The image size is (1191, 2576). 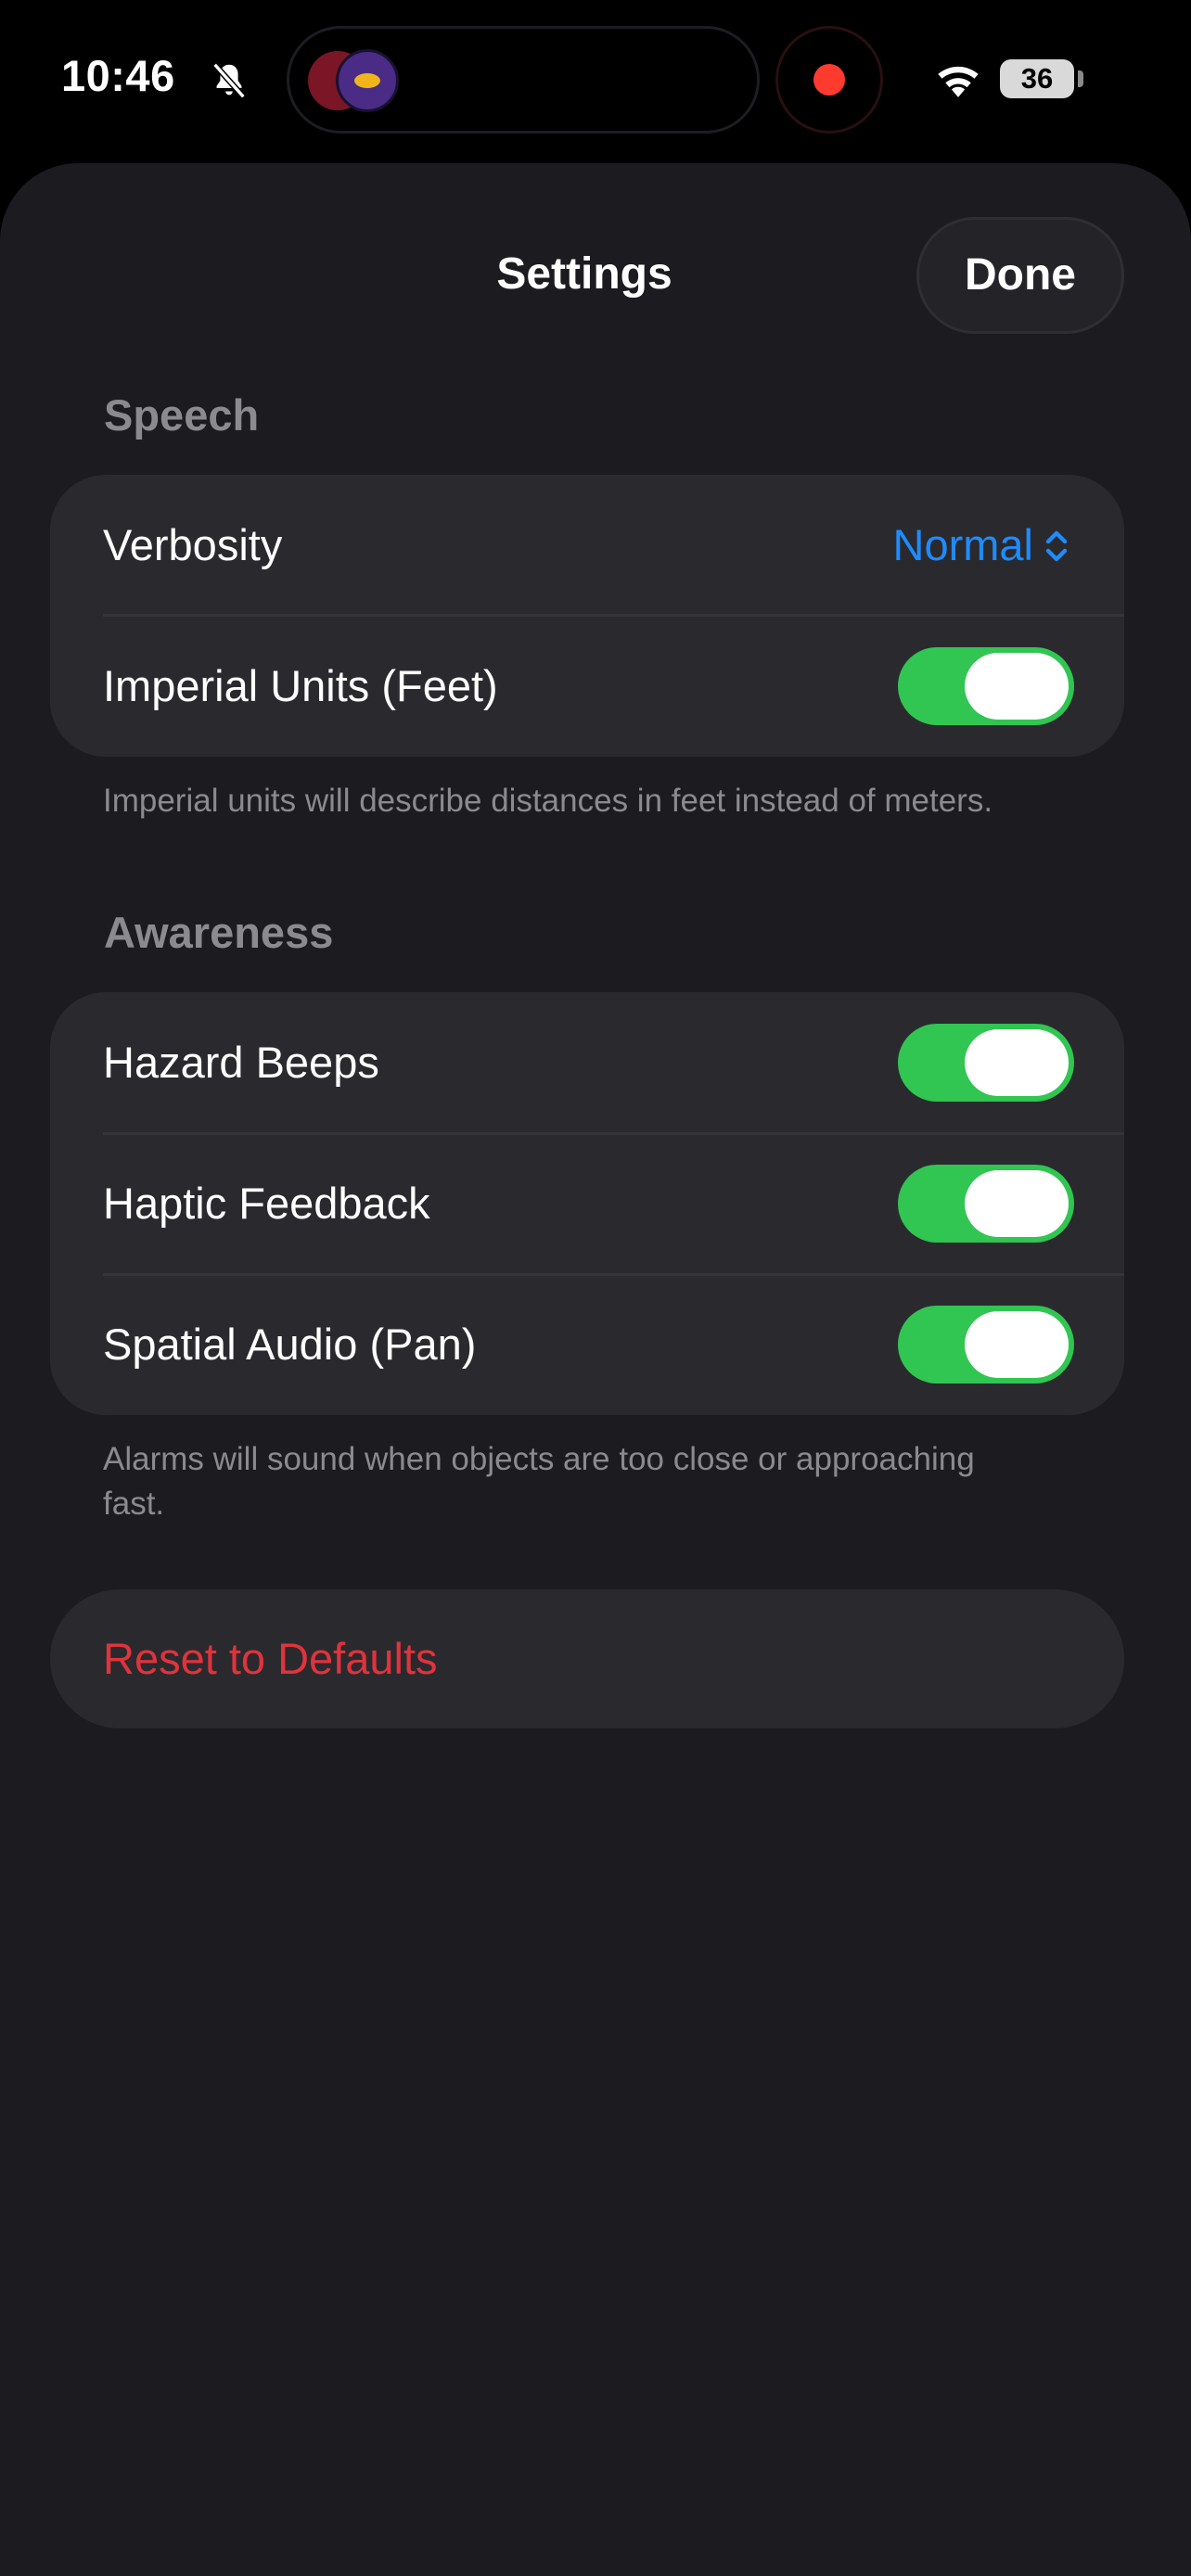 What do you see at coordinates (829, 80) in the screenshot?
I see `recording-indicator` at bounding box center [829, 80].